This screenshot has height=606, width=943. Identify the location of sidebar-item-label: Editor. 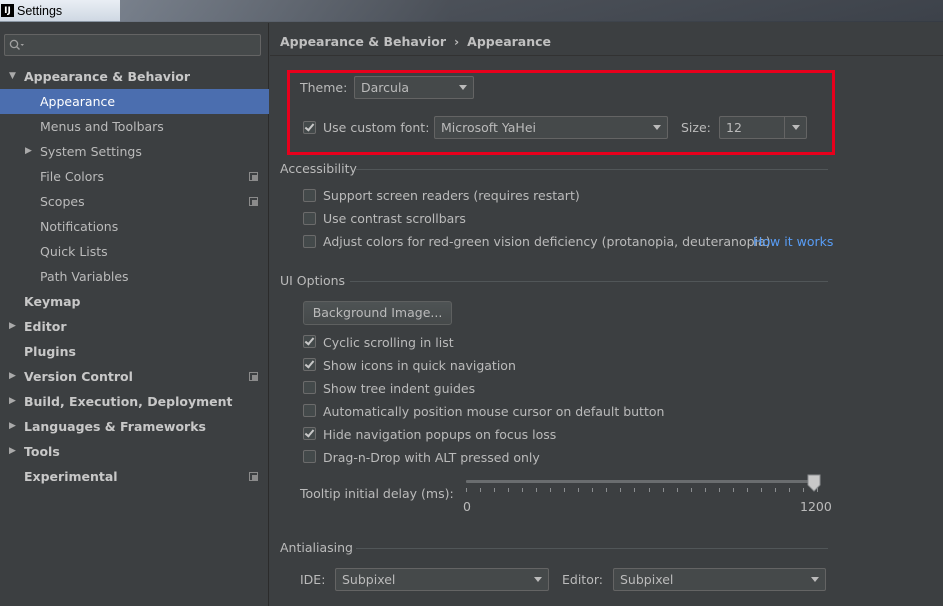
(45, 326).